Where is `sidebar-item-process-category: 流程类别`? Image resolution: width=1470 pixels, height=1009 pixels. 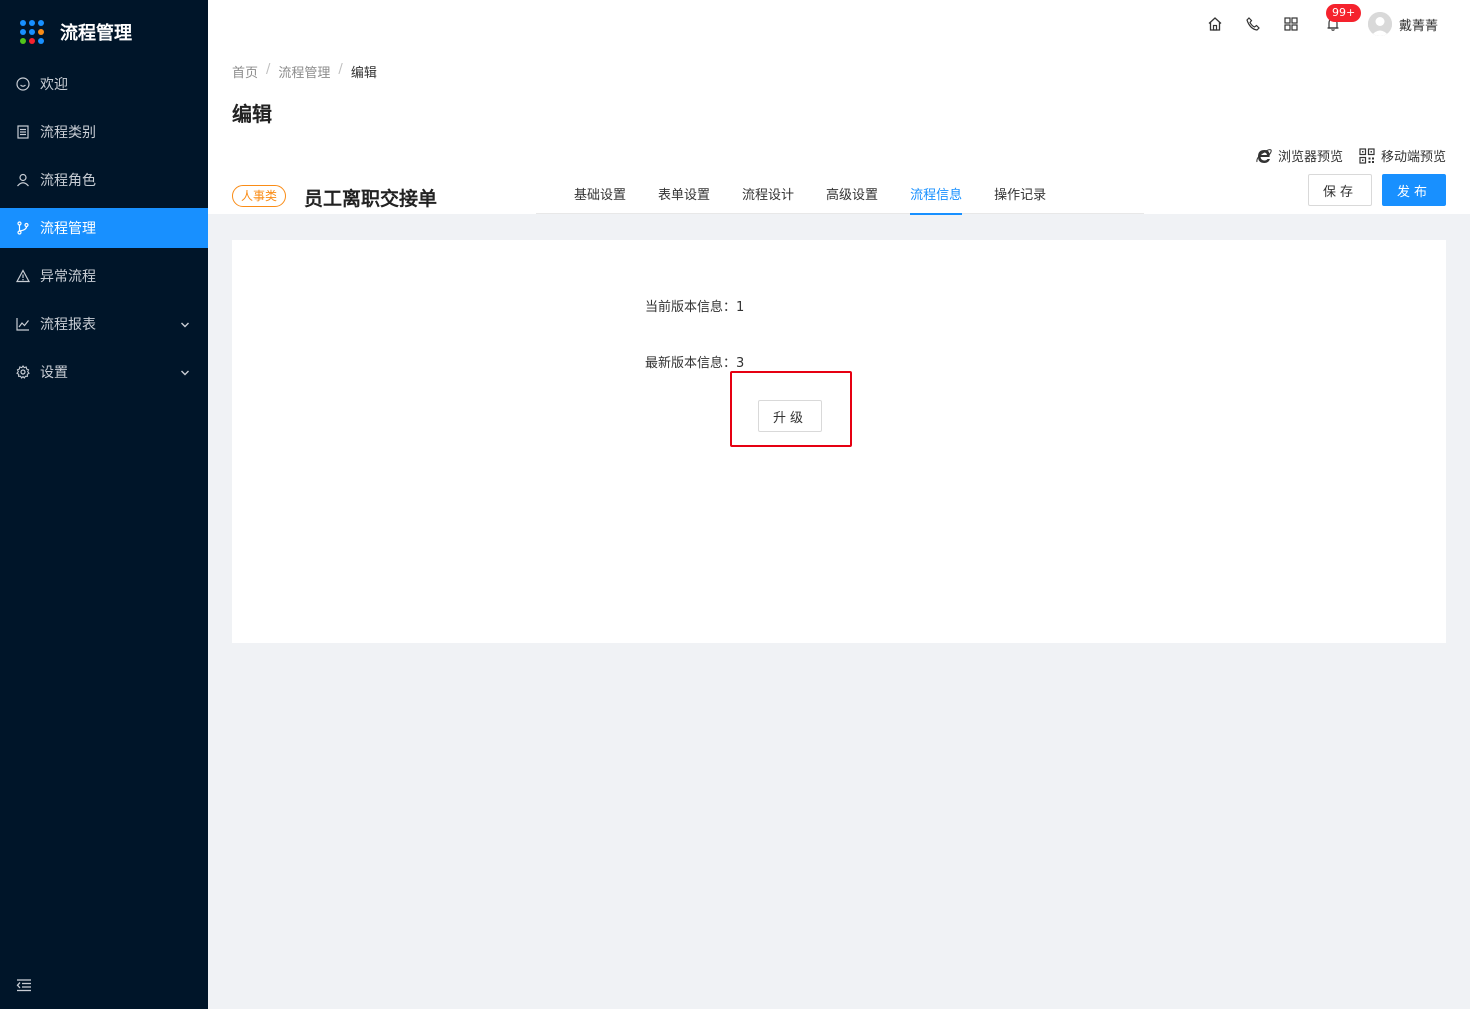
sidebar-item-process-category: 流程类别 is located at coordinates (104, 132).